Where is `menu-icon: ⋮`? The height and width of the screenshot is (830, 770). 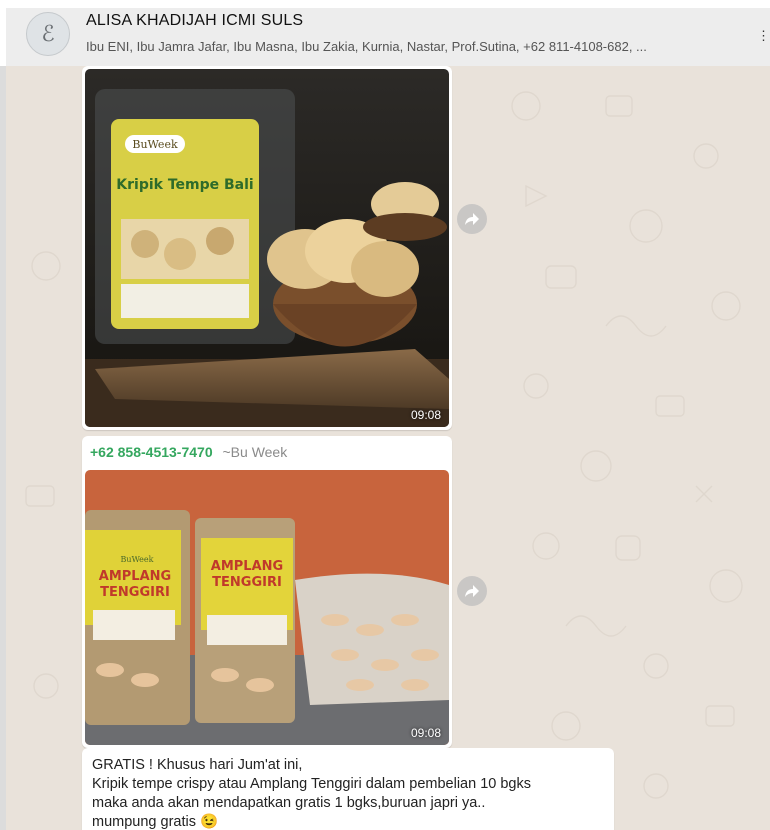
menu-icon: ⋮ is located at coordinates (763, 36).